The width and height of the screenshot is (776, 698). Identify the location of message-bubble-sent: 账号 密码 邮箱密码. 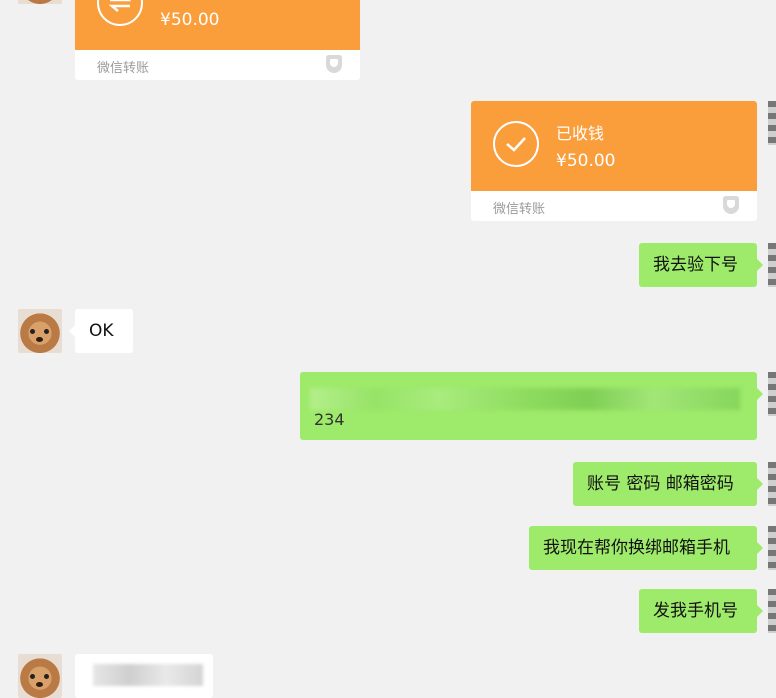
(668, 484).